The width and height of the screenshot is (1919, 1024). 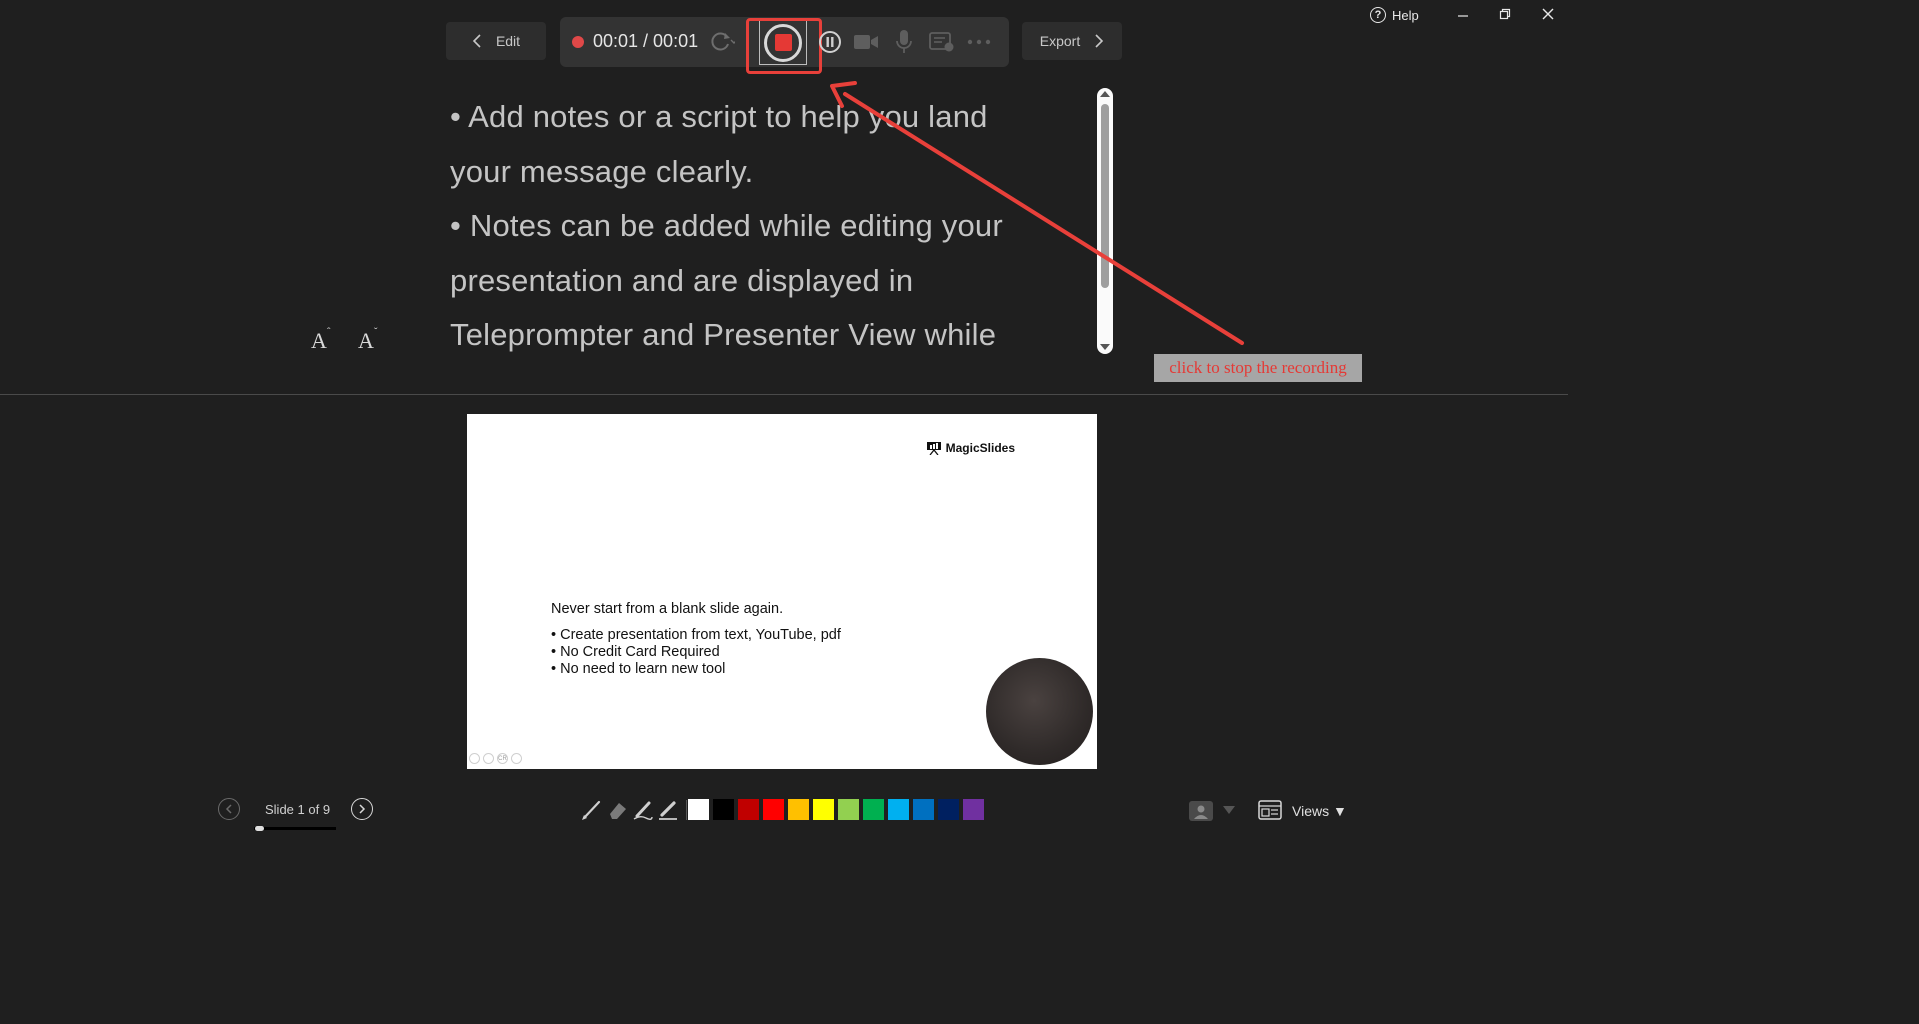 I want to click on camera-mode-icon, so click(x=1201, y=811).